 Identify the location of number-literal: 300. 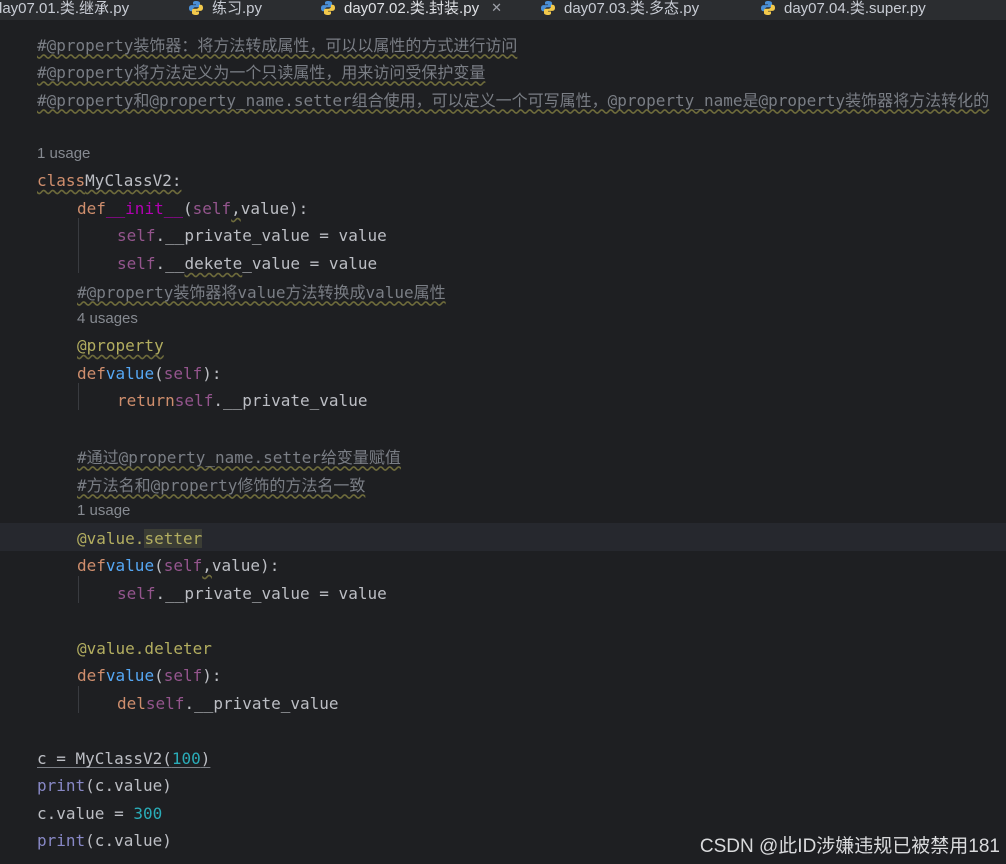
(148, 813).